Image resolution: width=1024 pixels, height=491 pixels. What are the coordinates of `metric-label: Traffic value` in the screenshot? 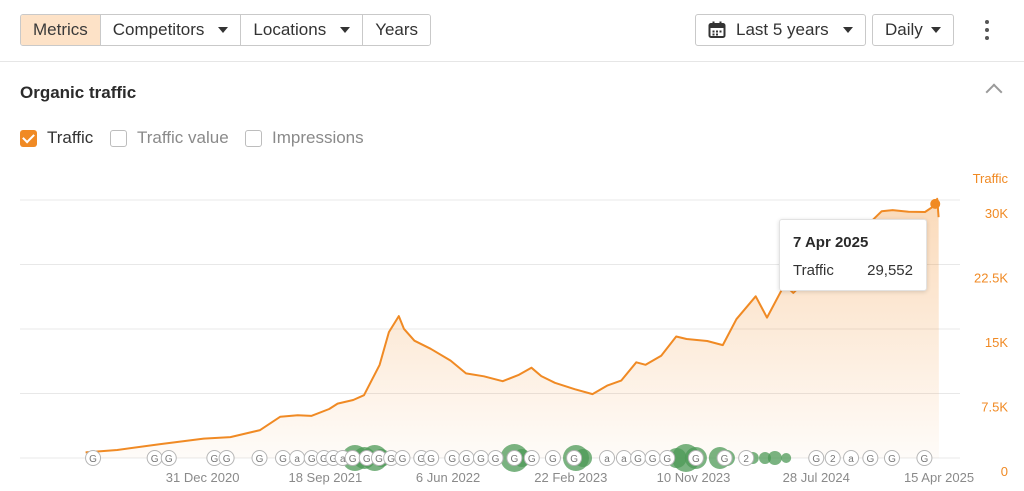 It's located at (183, 137).